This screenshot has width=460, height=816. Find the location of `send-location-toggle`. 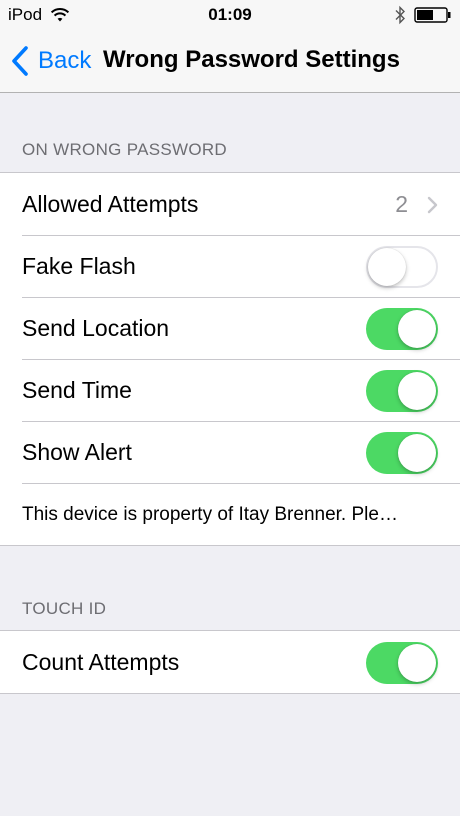

send-location-toggle is located at coordinates (402, 329).